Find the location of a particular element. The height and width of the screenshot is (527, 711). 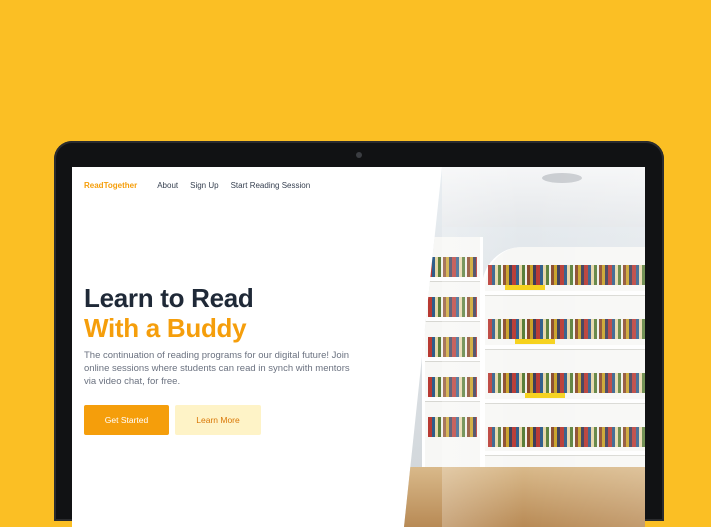

nav-link-sign-up: Sign Up is located at coordinates (204, 185).